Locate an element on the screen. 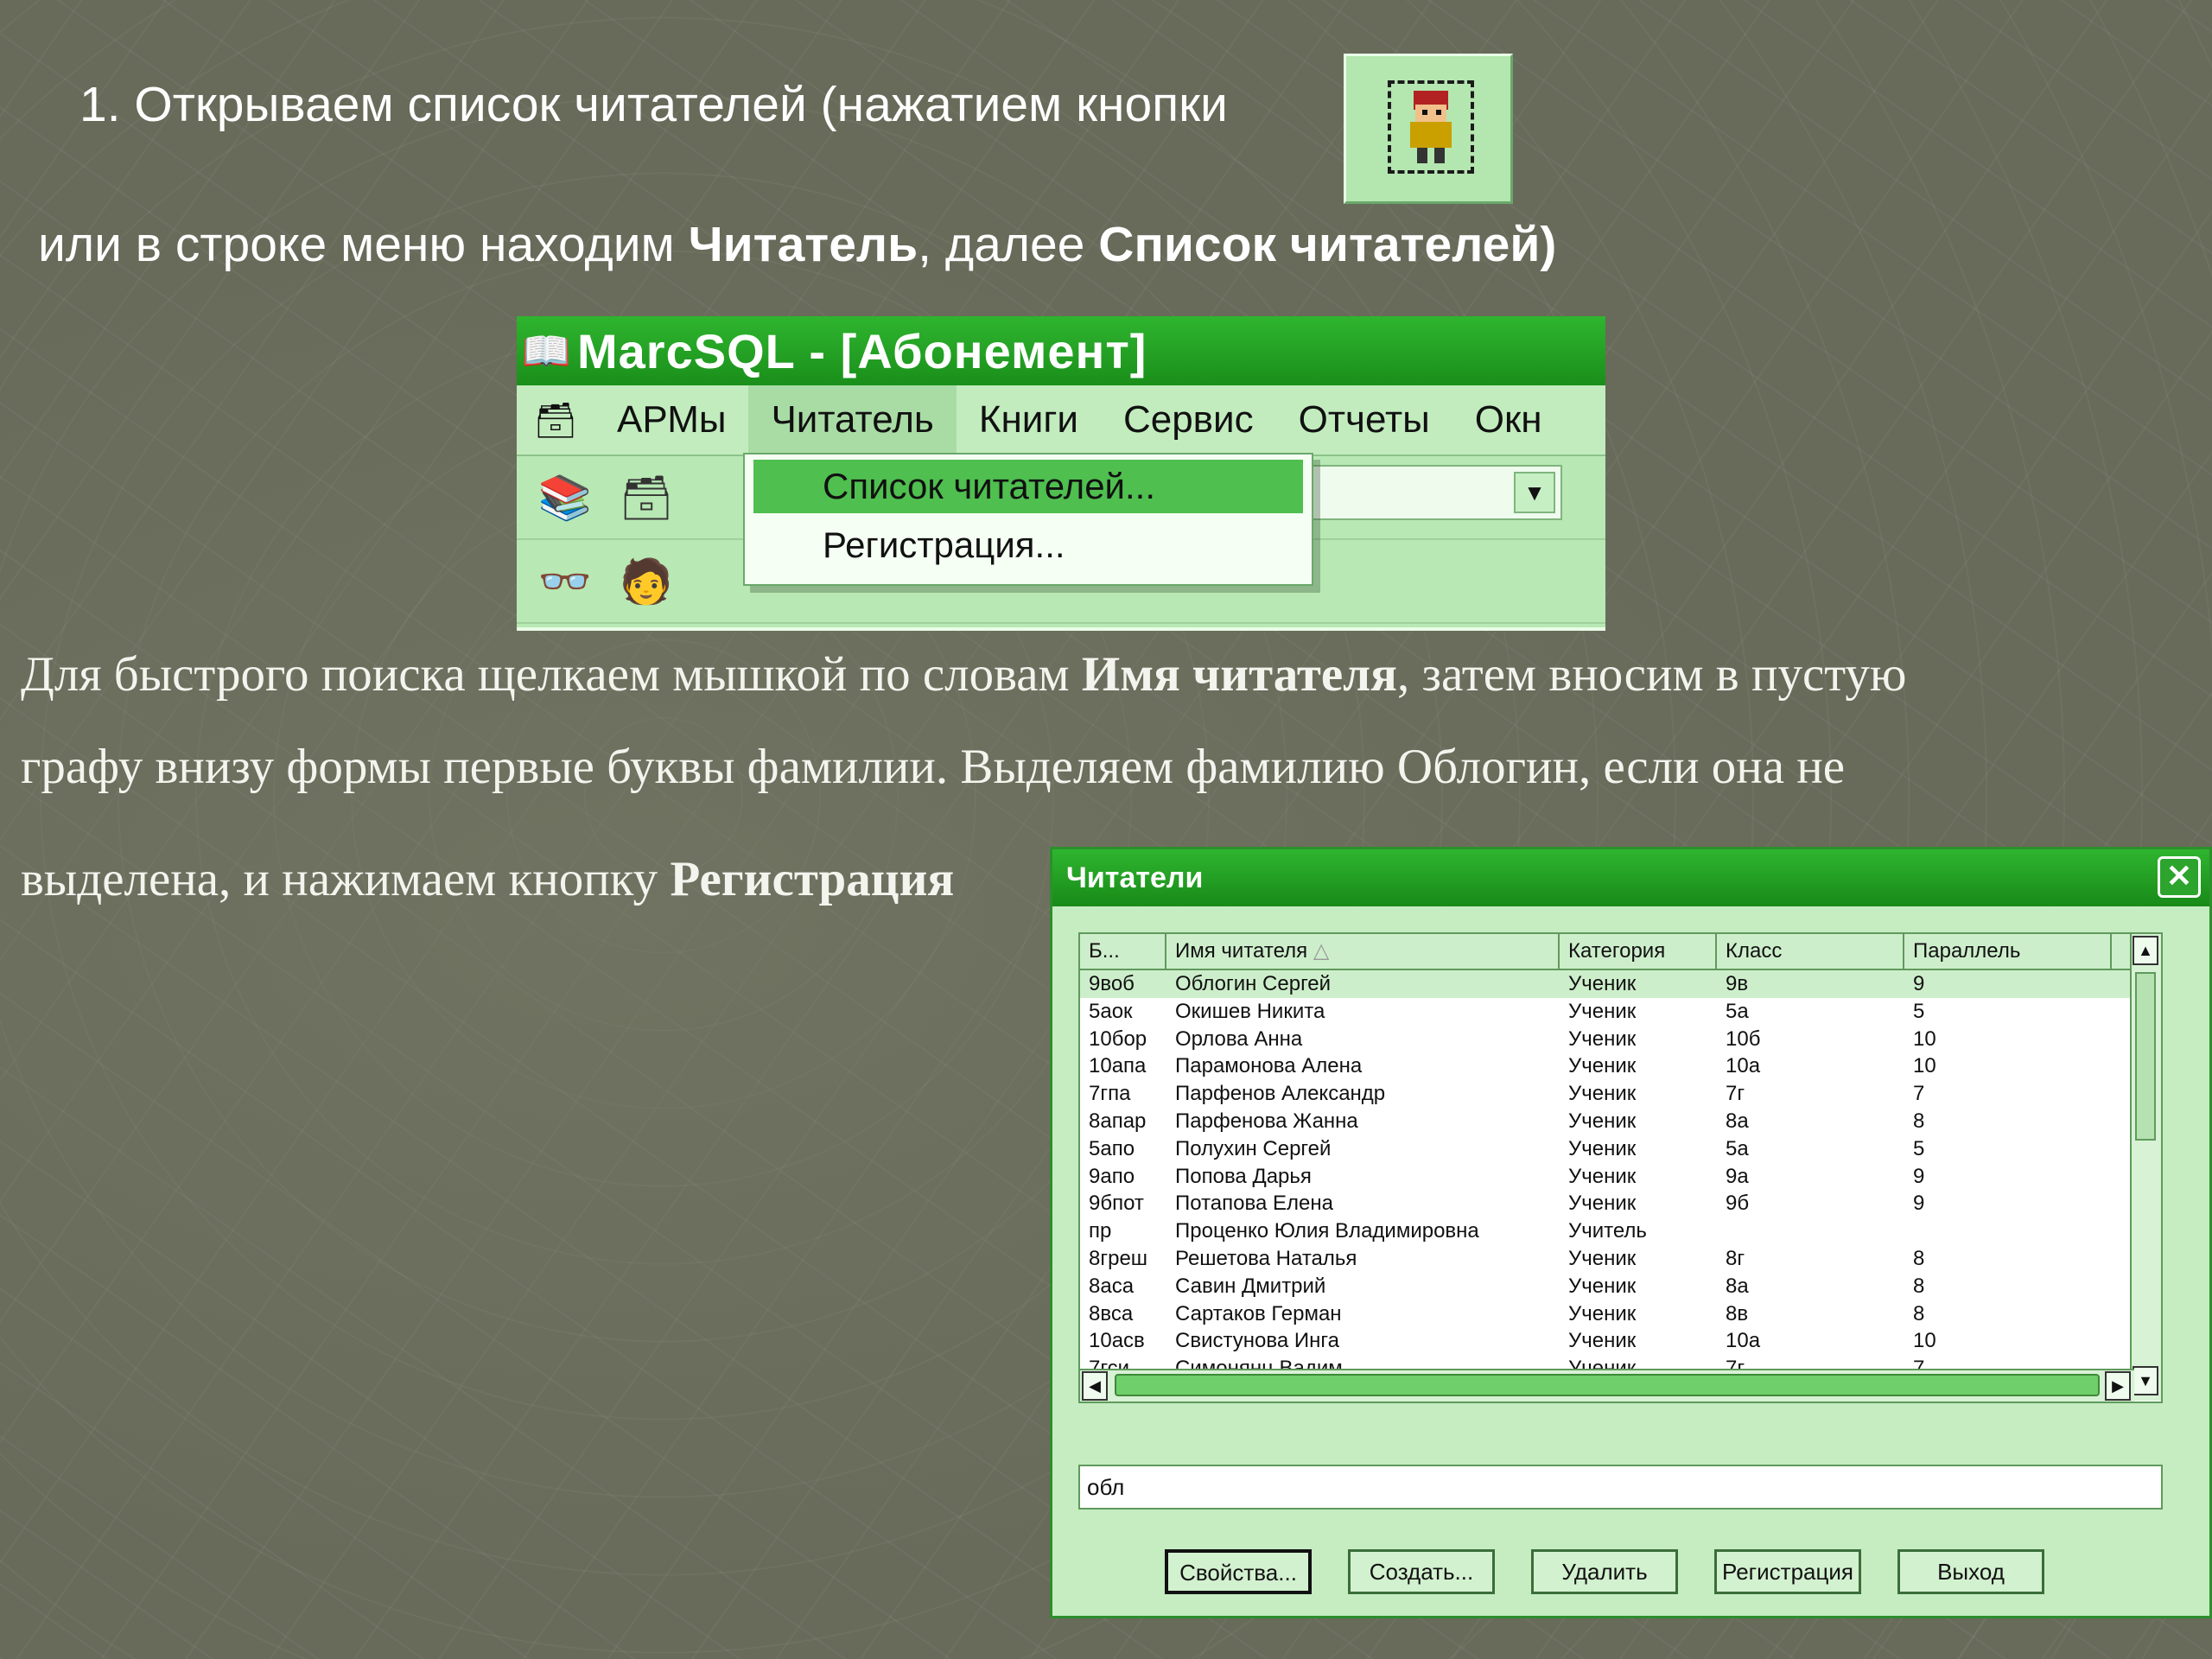  cell-class: 8г is located at coordinates (1735, 1258).